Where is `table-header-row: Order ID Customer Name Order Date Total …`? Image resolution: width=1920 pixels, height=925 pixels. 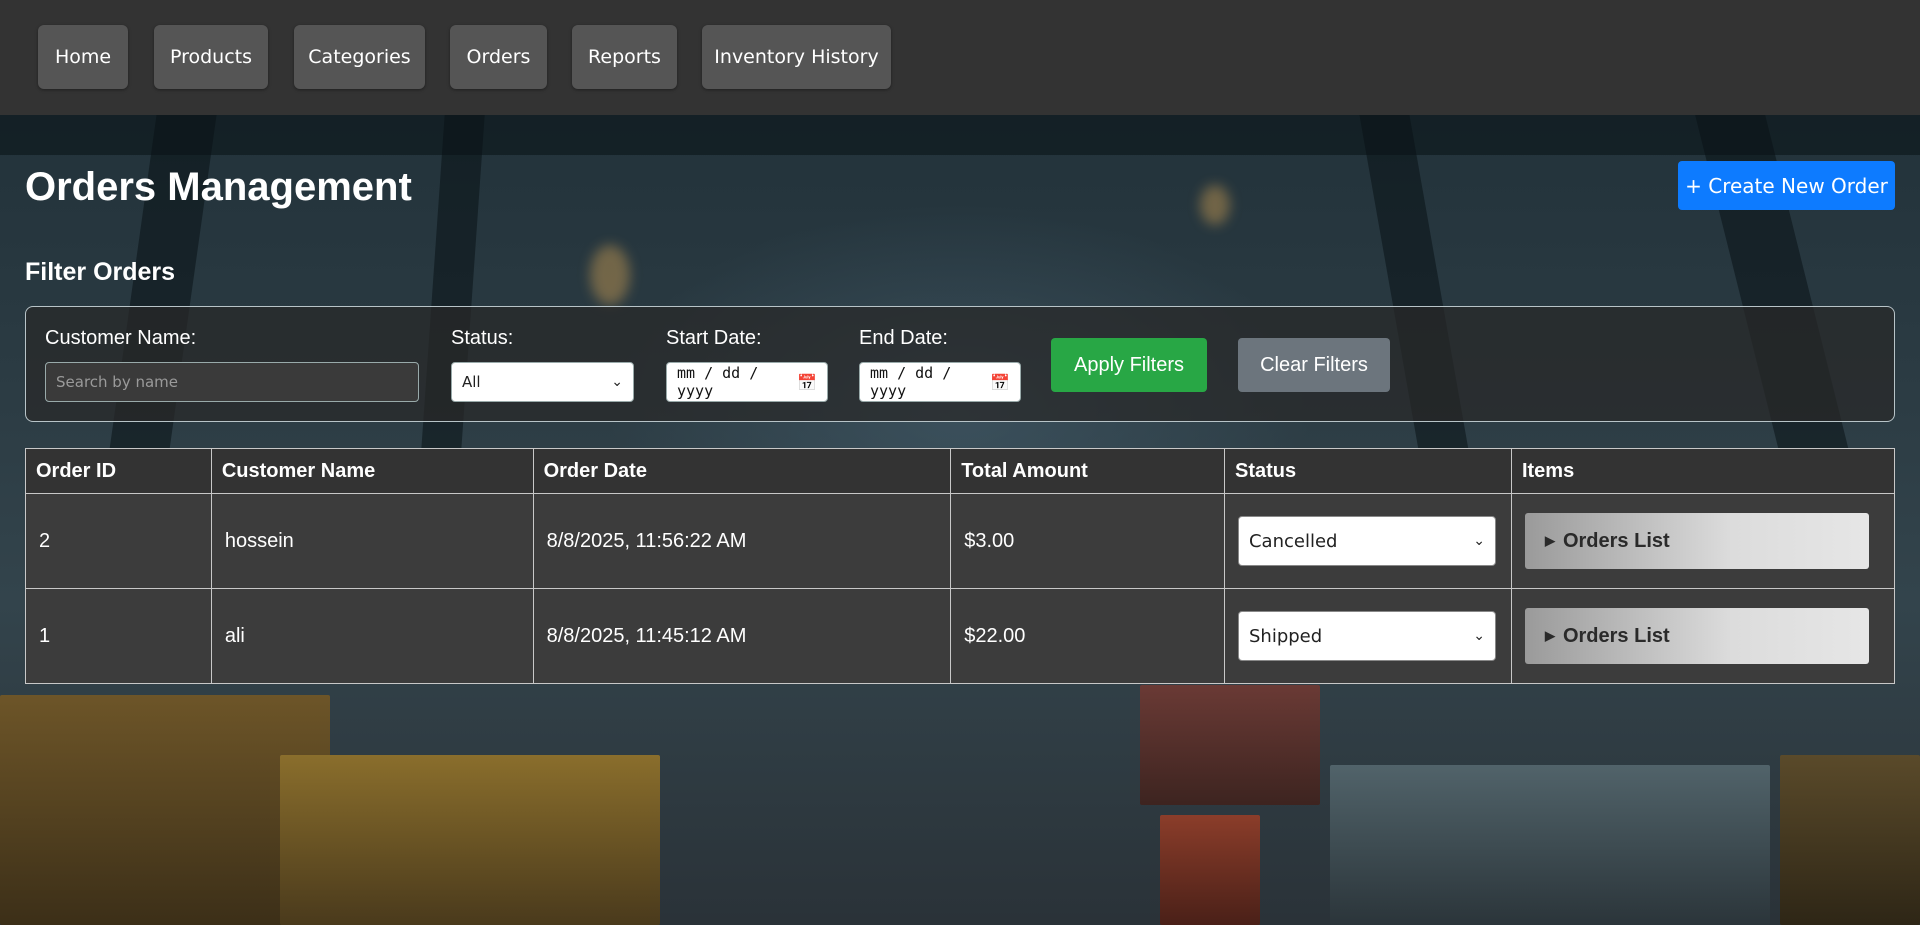
table-header-row: Order ID Customer Name Order Date Total … is located at coordinates (960, 471).